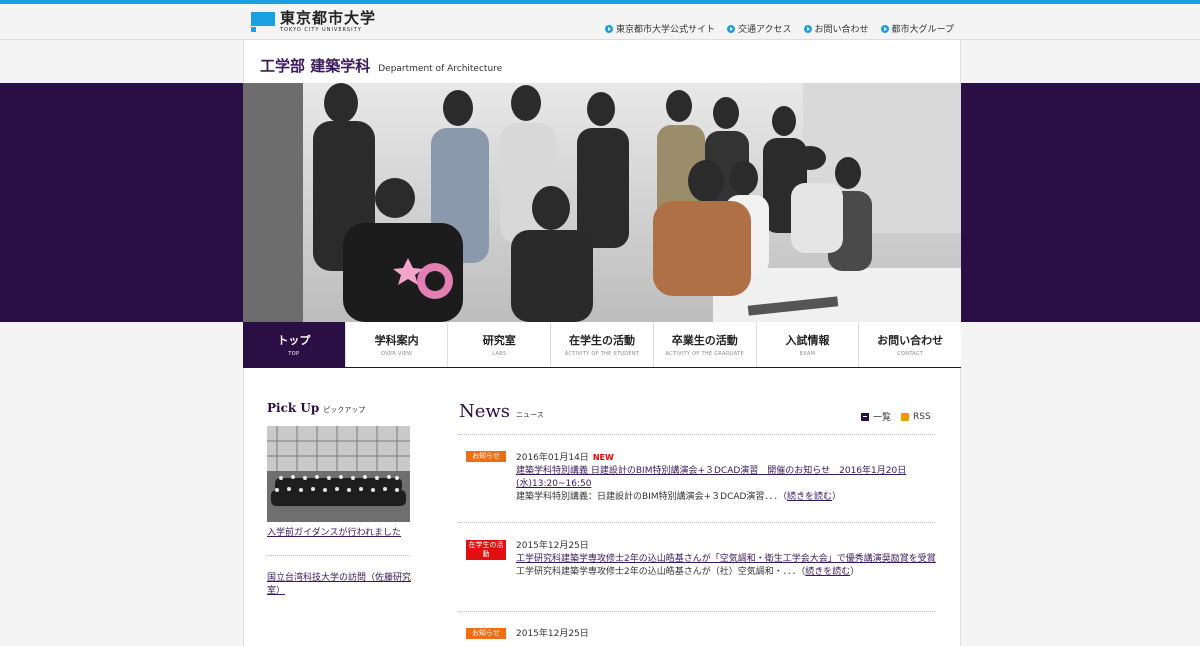  What do you see at coordinates (552, 458) in the screenshot?
I see `news-date: 2016年01月14日` at bounding box center [552, 458].